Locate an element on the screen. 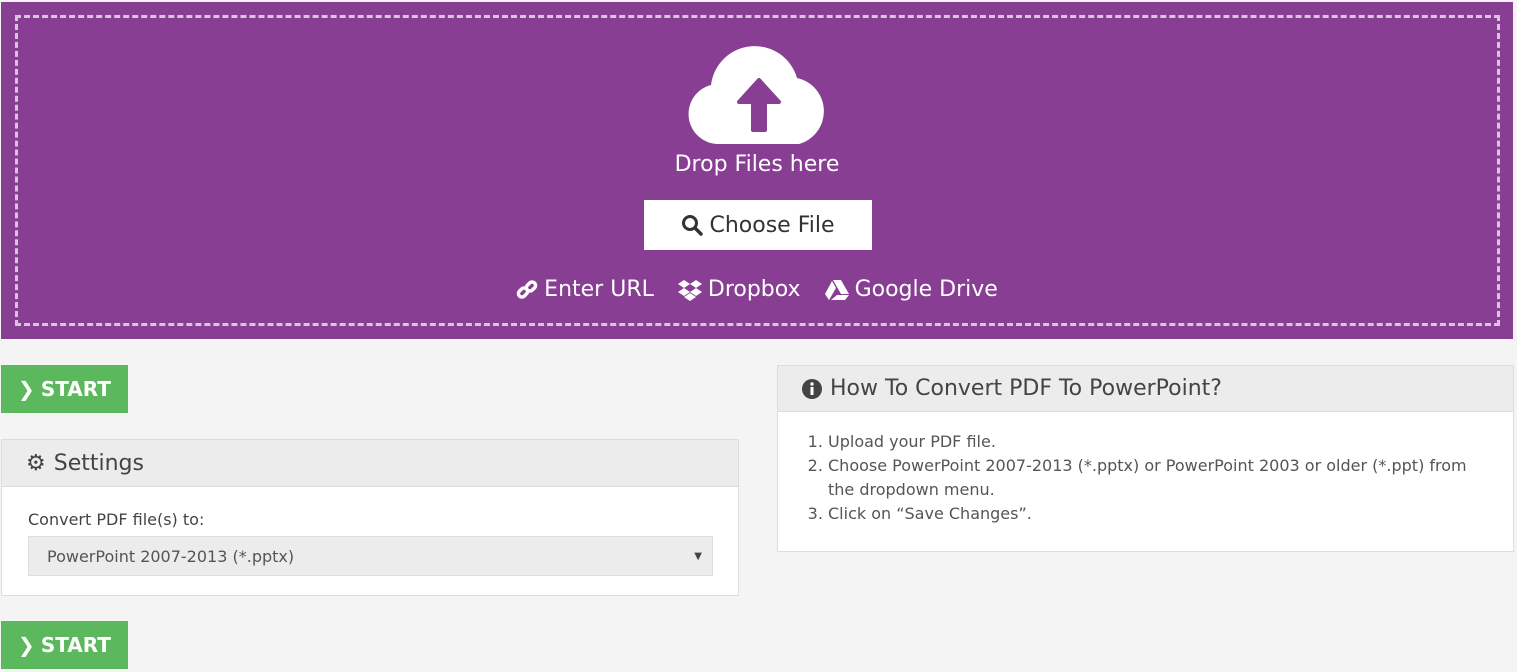 The height and width of the screenshot is (672, 1517). convert-to-label: Convert PDF file(s) to: is located at coordinates (116, 519).